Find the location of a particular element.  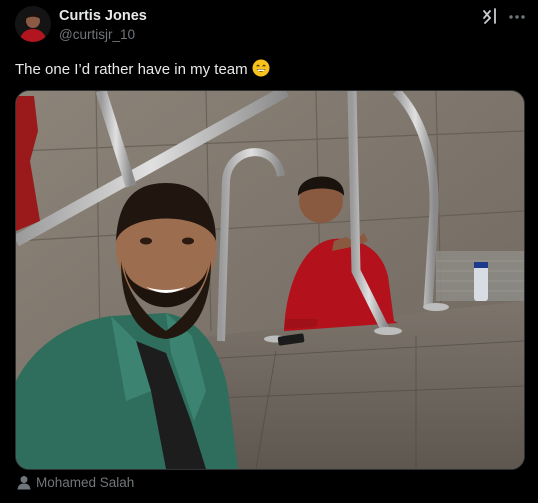

tweet-text-content: The one I’d rather have in my team is located at coordinates (131, 69).